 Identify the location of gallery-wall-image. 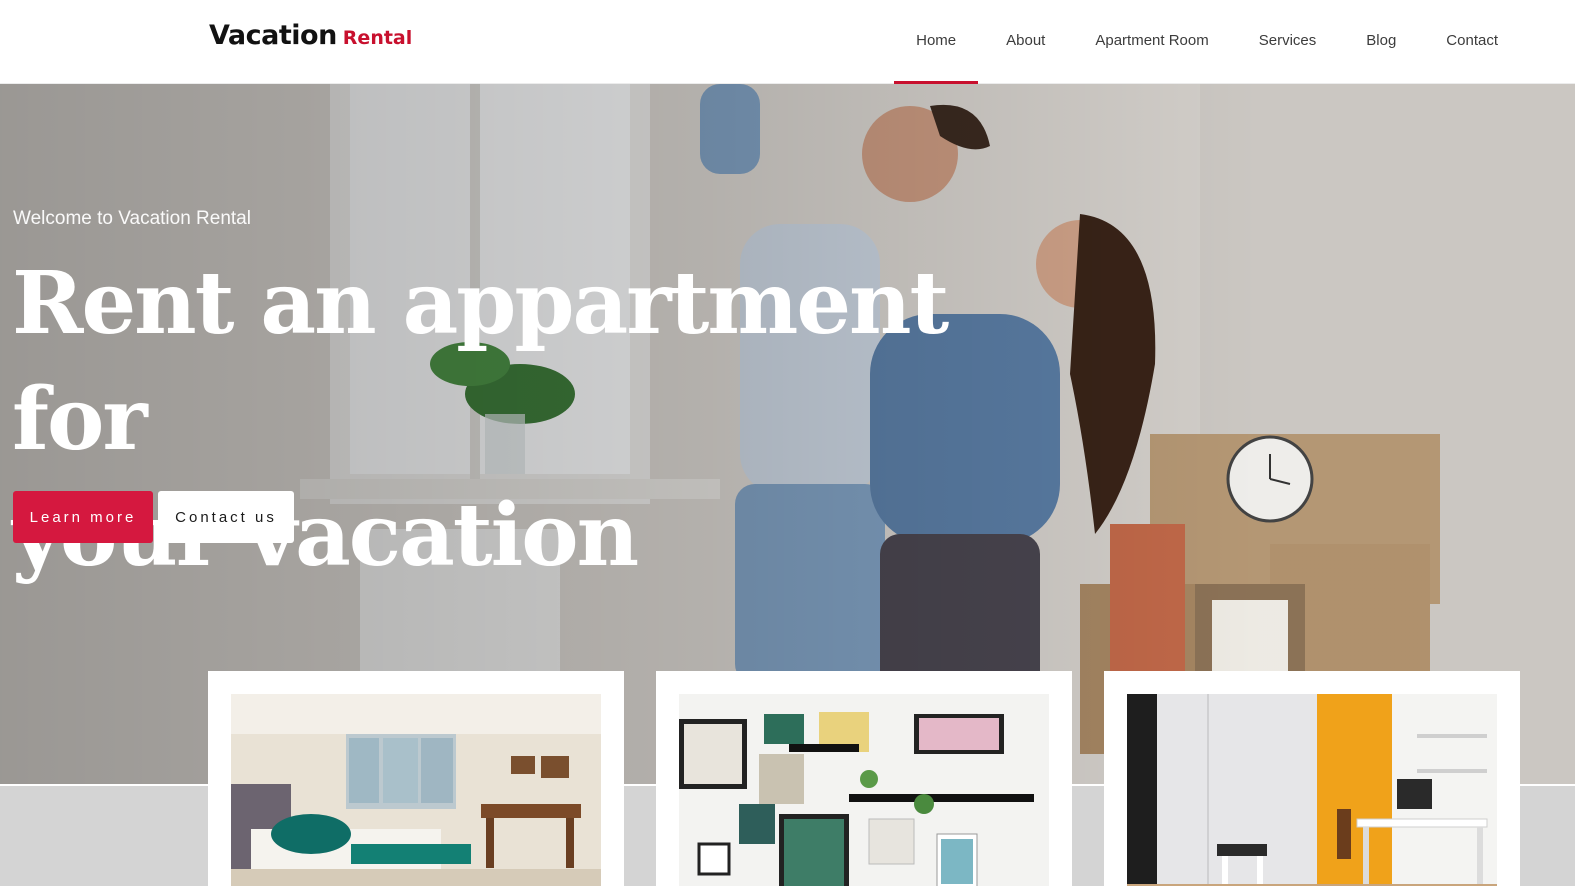
(864, 790).